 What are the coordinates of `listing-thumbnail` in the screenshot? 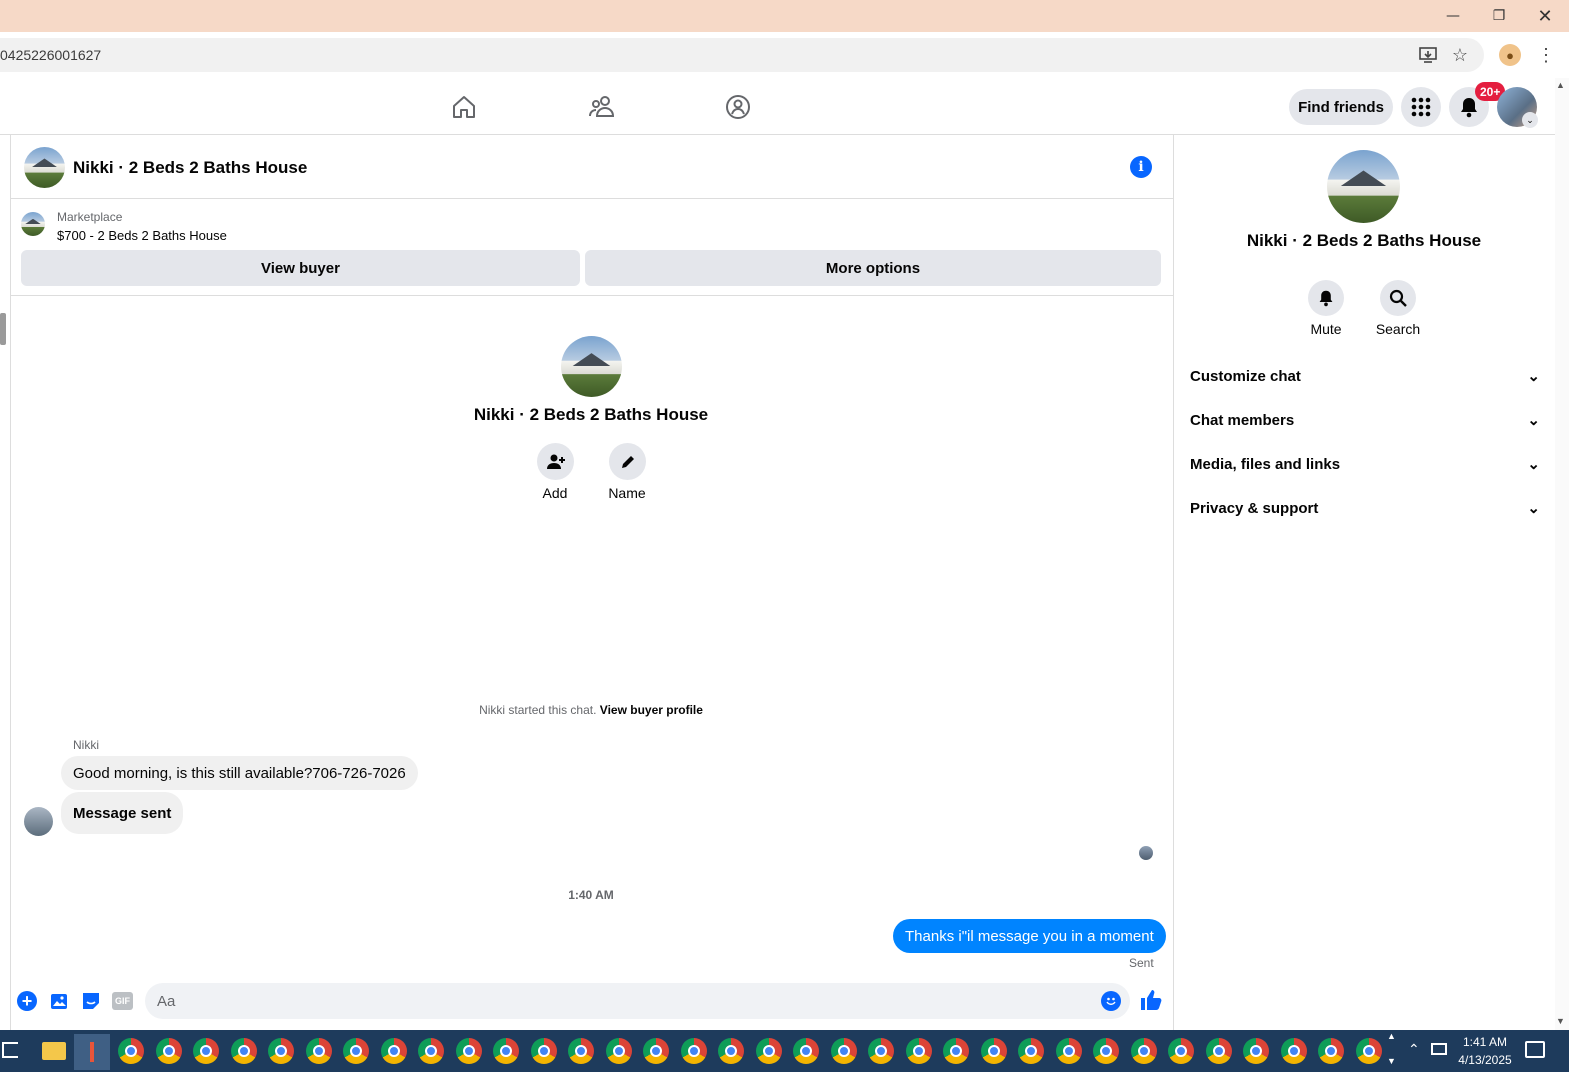 It's located at (33, 224).